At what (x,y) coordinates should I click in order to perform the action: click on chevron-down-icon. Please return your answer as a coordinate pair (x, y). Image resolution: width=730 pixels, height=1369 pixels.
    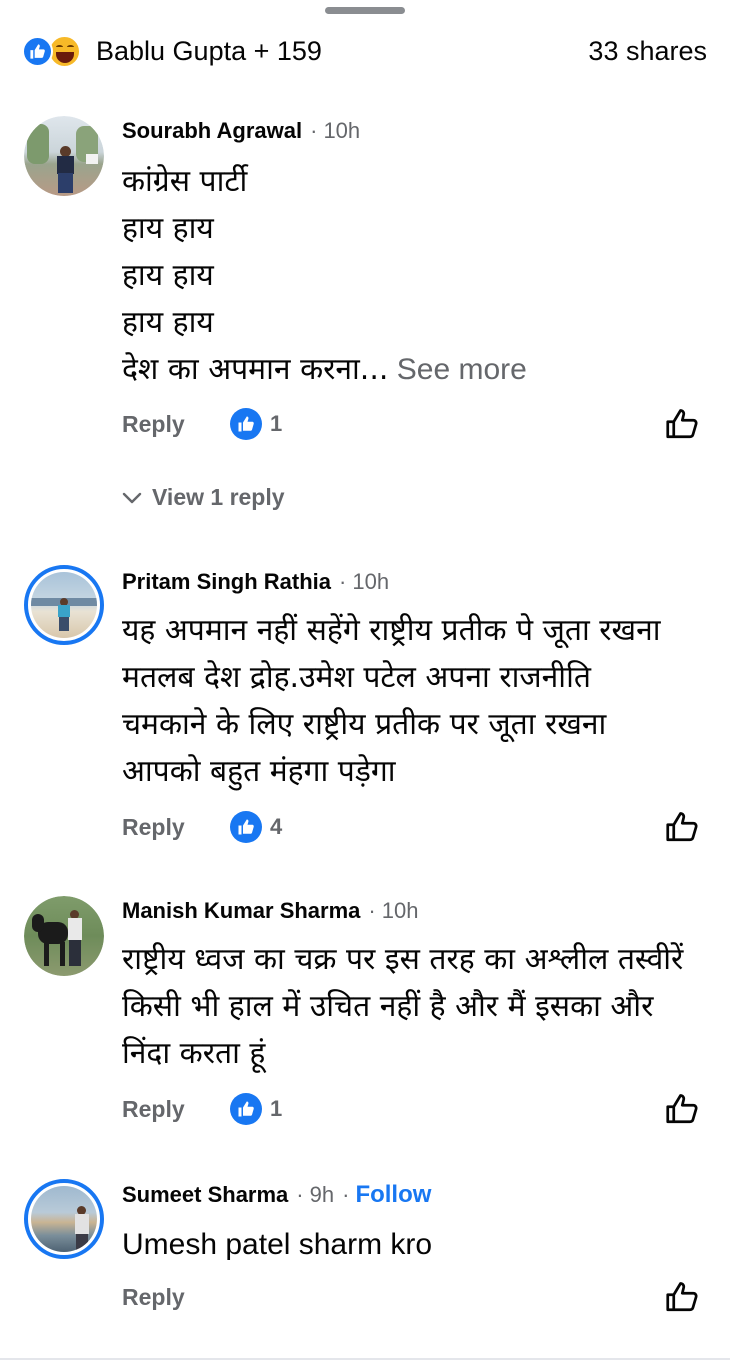
    Looking at the image, I should click on (132, 497).